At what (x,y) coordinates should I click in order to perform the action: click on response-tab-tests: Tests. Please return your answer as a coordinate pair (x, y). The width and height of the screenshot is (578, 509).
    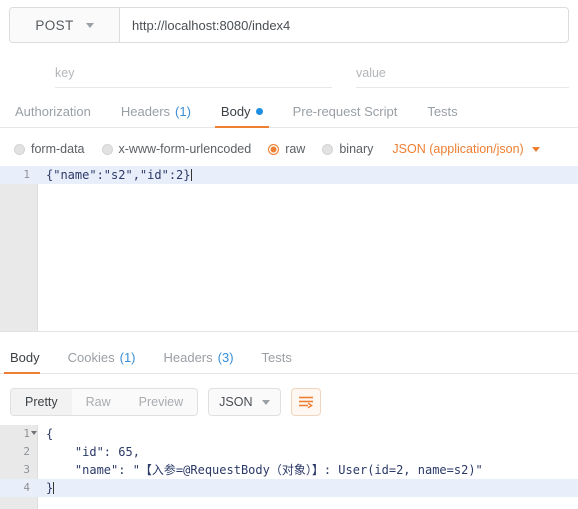
    Looking at the image, I should click on (277, 357).